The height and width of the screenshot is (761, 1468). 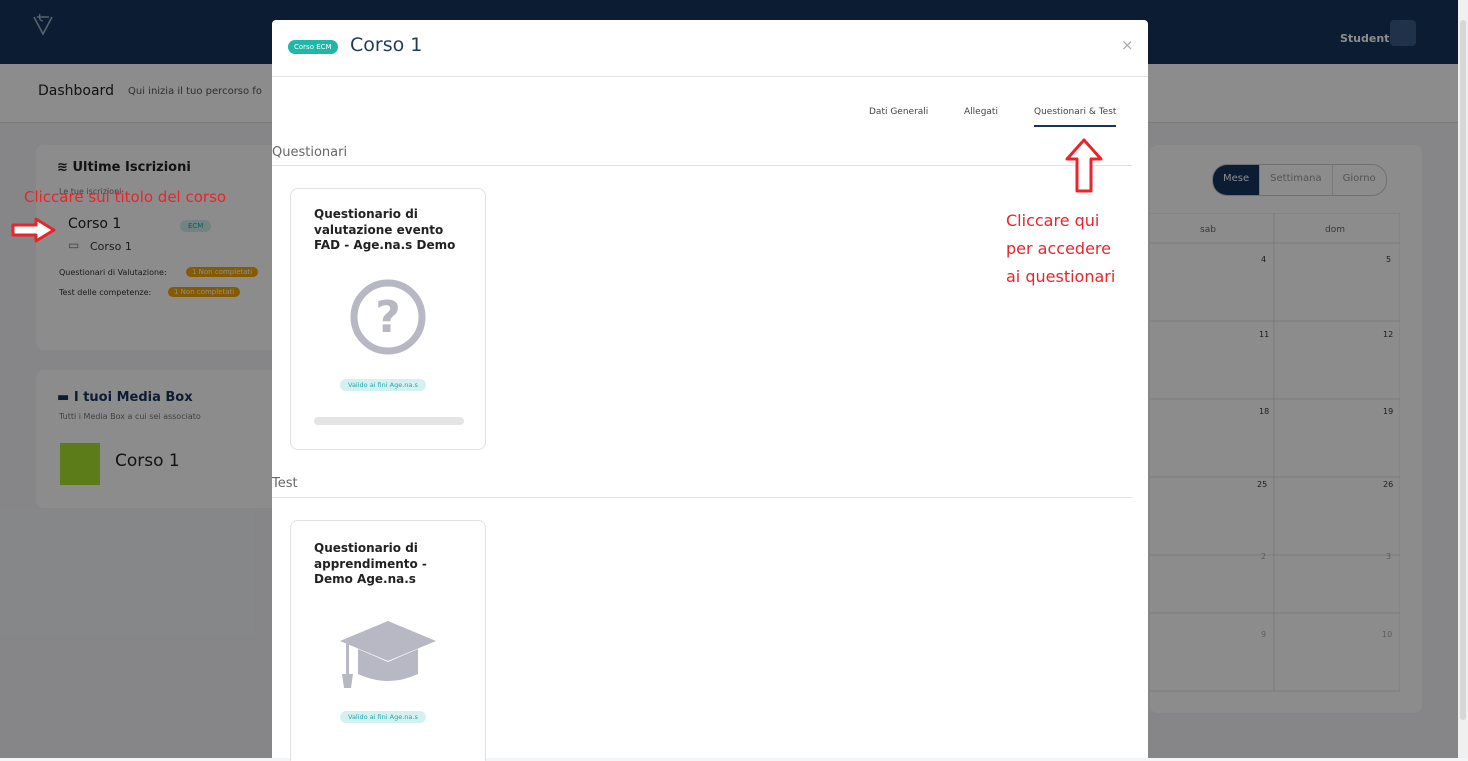 I want to click on arrow-up-icon, so click(x=1084, y=165).